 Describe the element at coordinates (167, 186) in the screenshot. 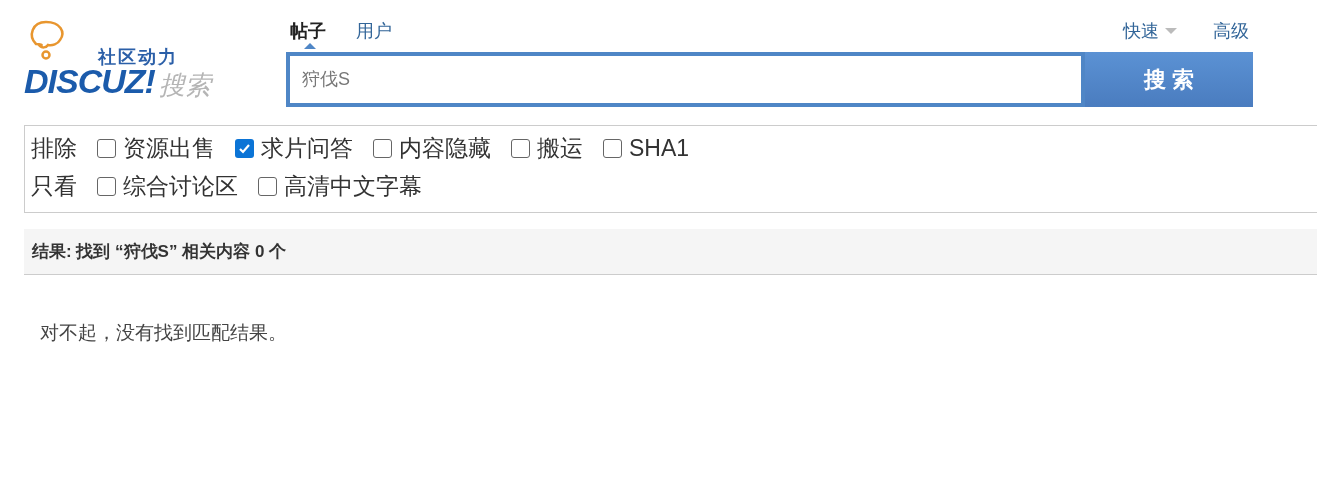

I see `filter-checkbox: 综合讨论区` at that location.